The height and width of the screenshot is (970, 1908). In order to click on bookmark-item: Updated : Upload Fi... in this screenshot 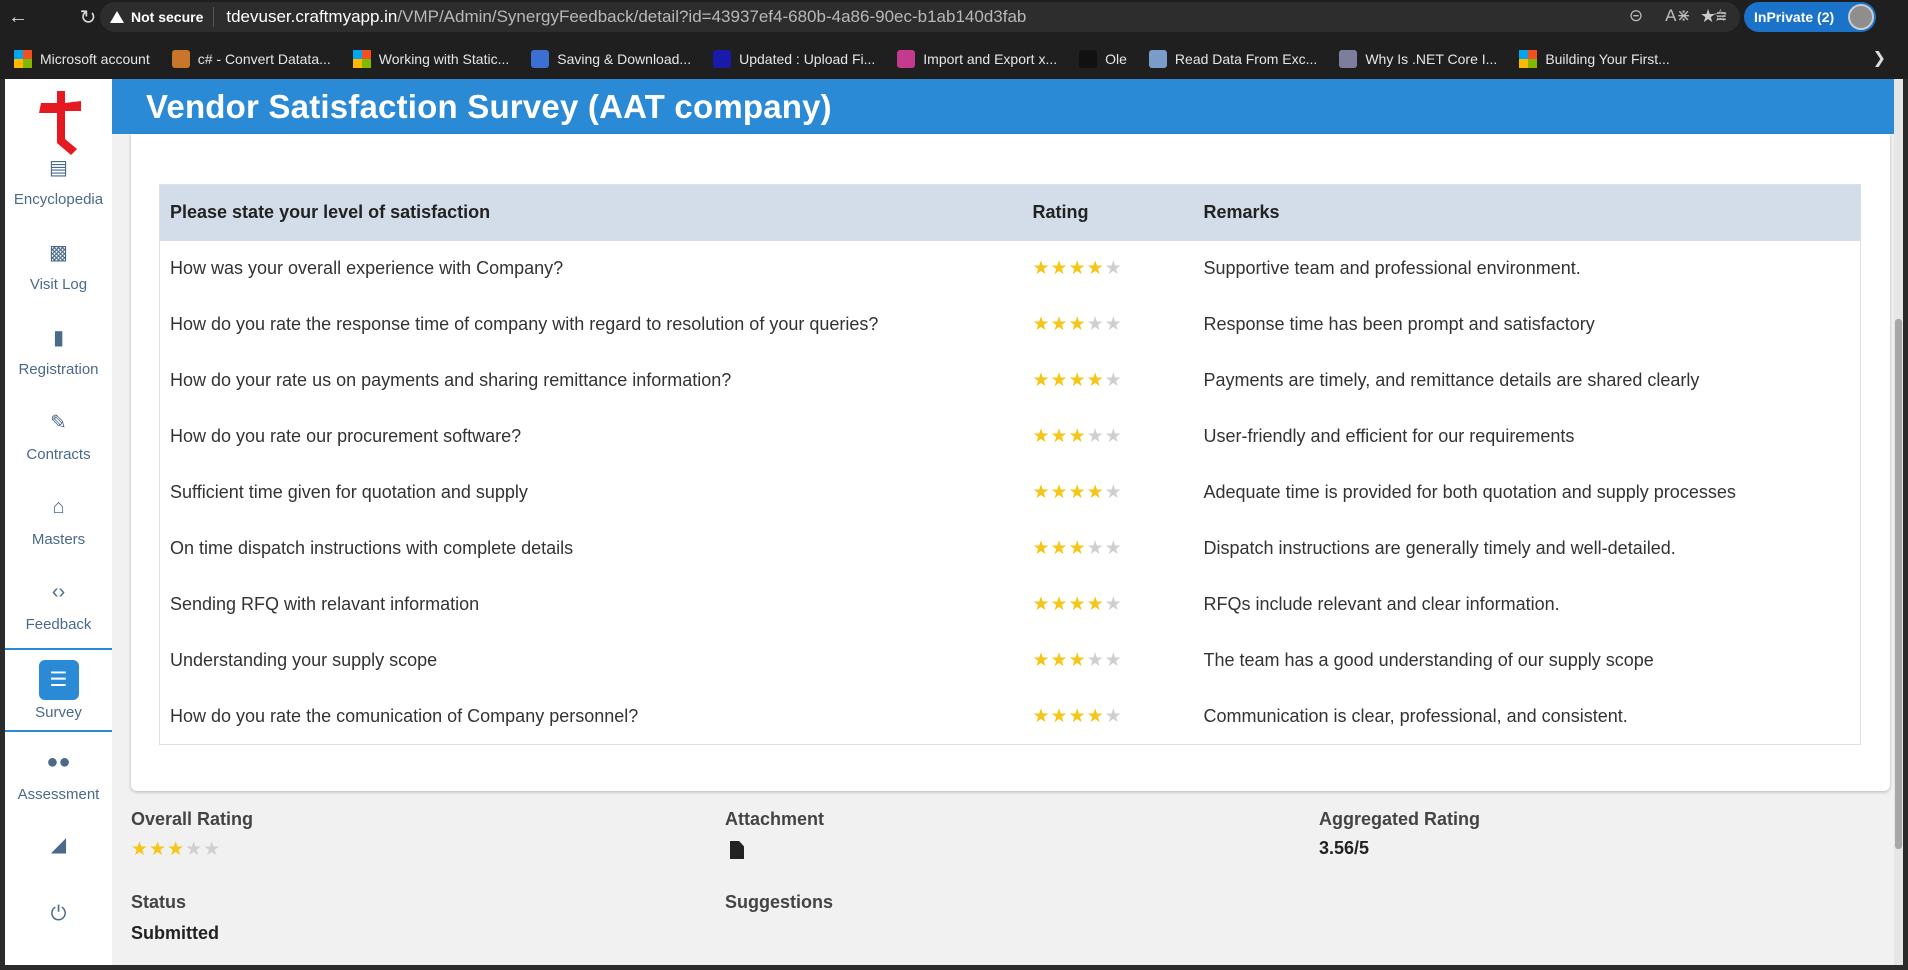, I will do `click(794, 59)`.